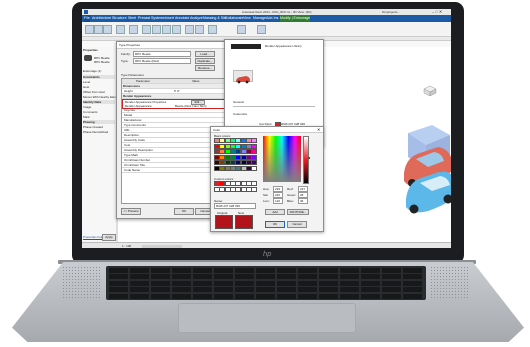 This screenshot has height=347, width=530. What do you see at coordinates (162, 54) in the screenshot?
I see `family-select: RPC Beetle` at bounding box center [162, 54].